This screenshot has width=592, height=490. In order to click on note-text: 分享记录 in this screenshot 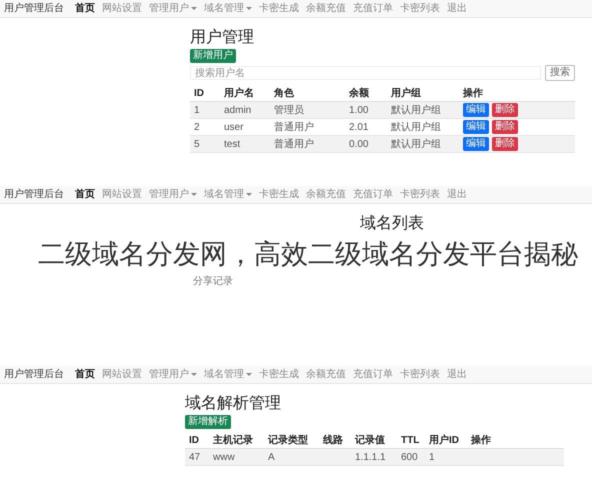, I will do `click(213, 281)`.